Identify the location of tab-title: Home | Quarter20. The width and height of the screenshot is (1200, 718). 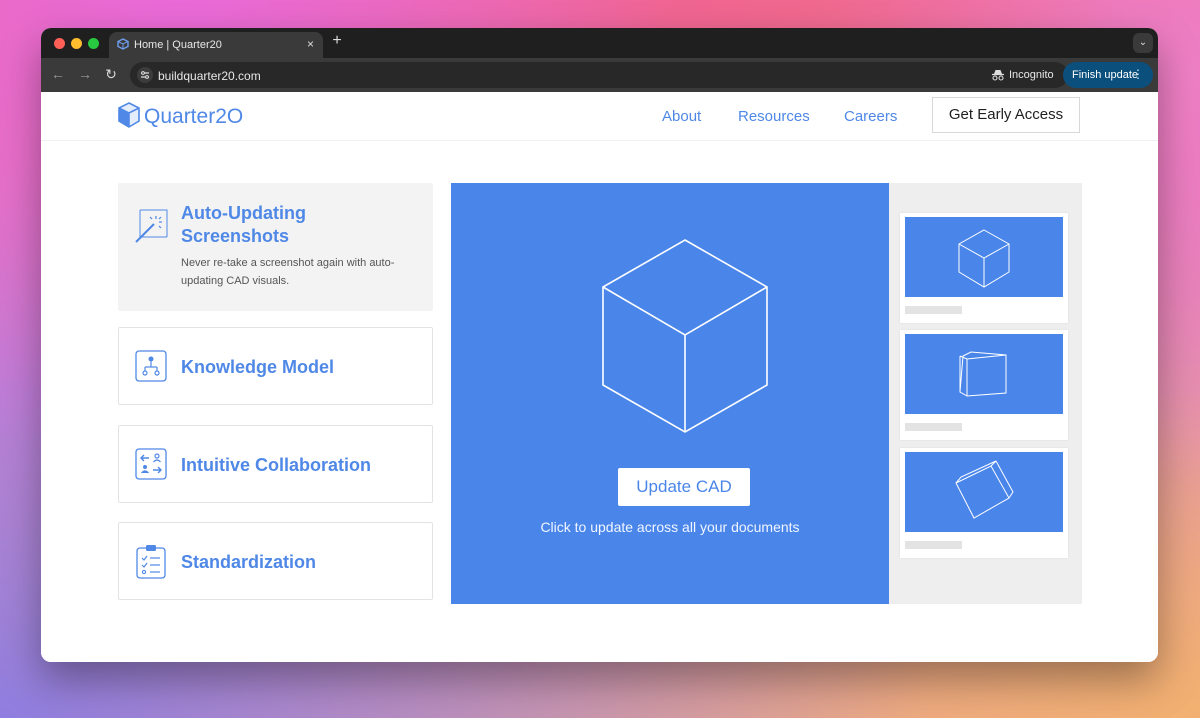
(178, 45).